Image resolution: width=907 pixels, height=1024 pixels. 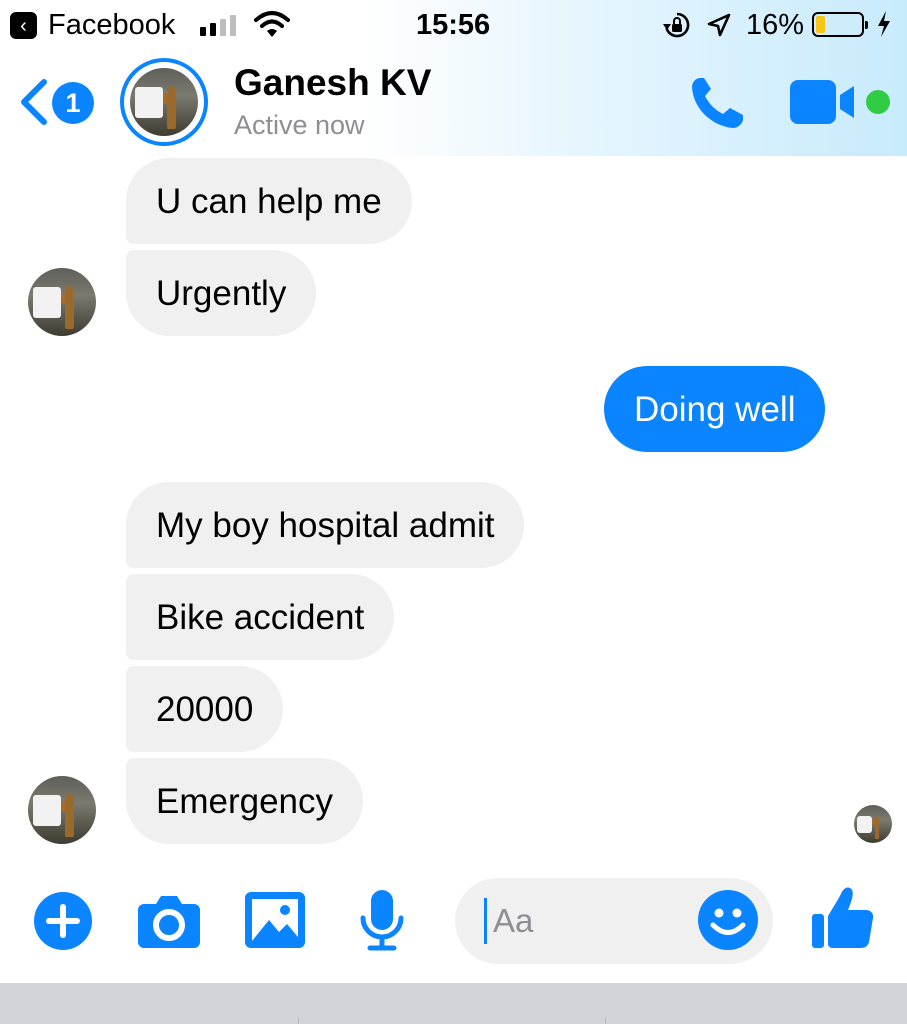 I want to click on message-text: Emergency, so click(x=245, y=801).